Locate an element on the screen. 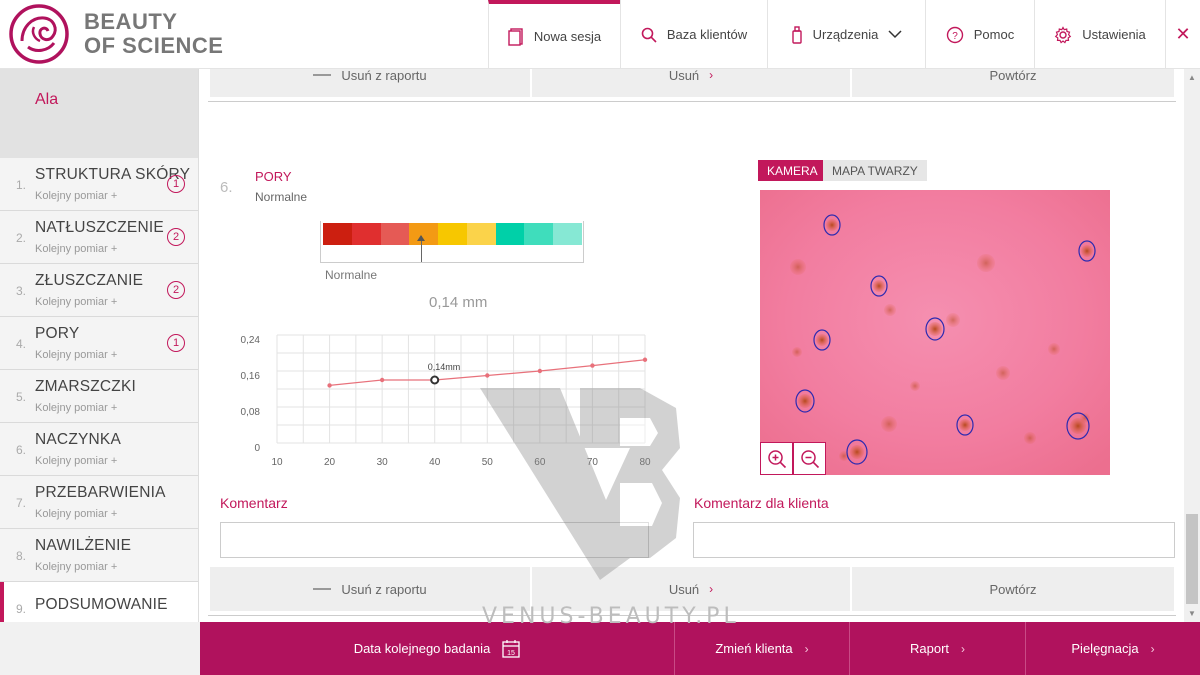 The width and height of the screenshot is (1200, 675). delete-button-top: Usuń › is located at coordinates (691, 83).